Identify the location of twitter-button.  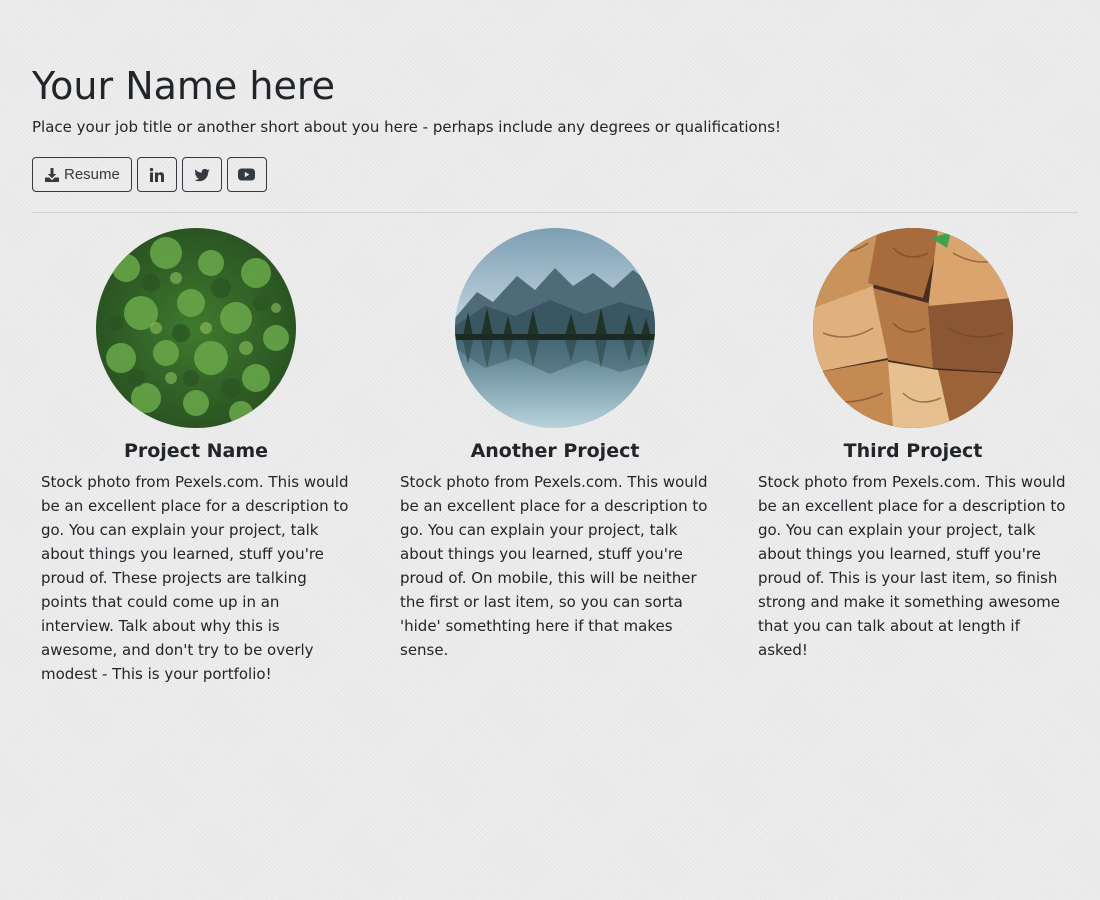
(201, 174).